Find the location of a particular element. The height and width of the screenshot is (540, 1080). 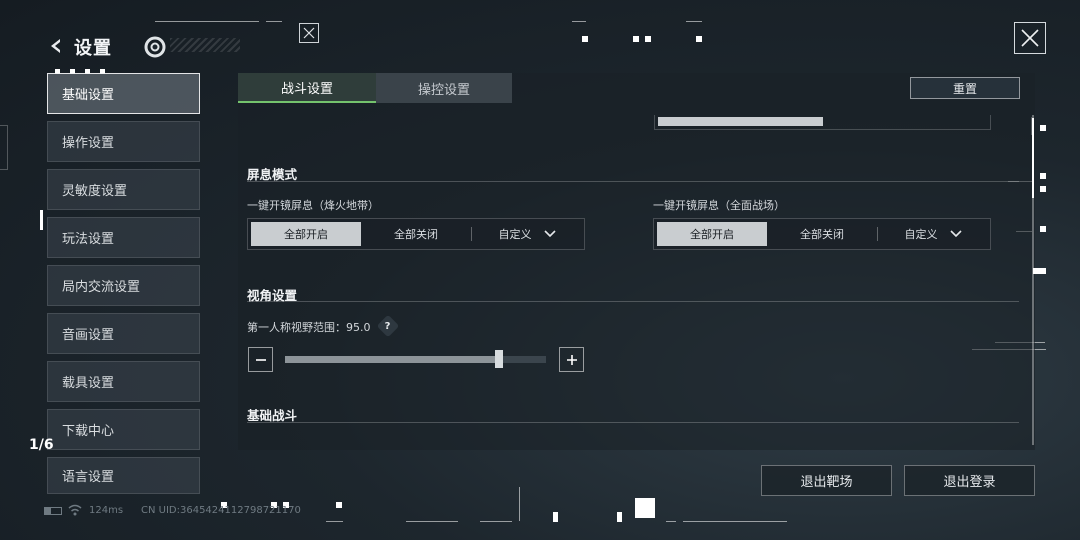

breath-left-selector: 全部开启 全部关闭 自定义 is located at coordinates (416, 234).